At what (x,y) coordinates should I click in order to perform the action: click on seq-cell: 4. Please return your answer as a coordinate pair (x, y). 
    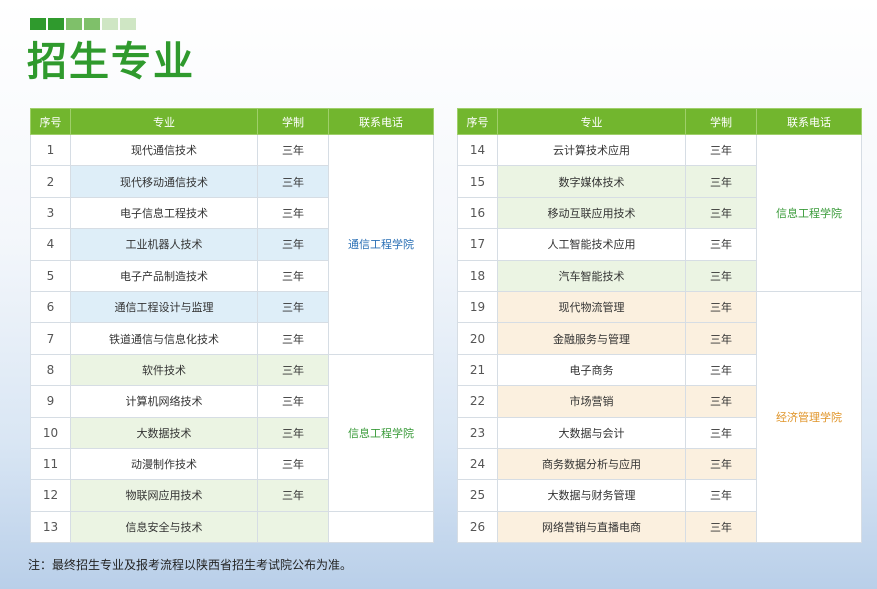
    Looking at the image, I should click on (50, 244).